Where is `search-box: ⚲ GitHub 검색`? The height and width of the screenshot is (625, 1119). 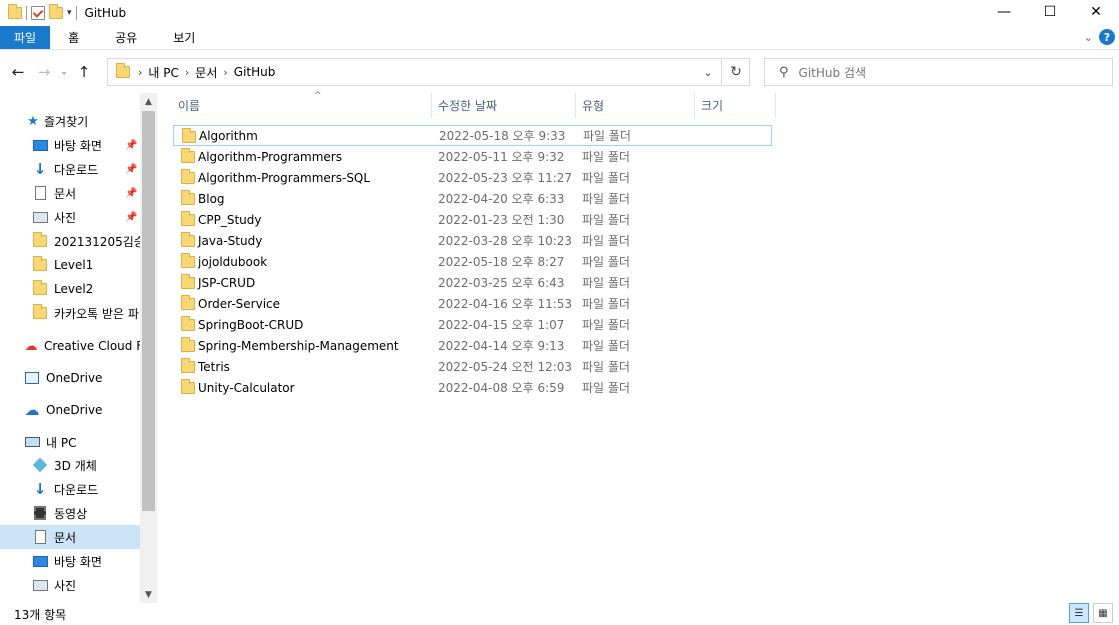 search-box: ⚲ GitHub 검색 is located at coordinates (938, 72).